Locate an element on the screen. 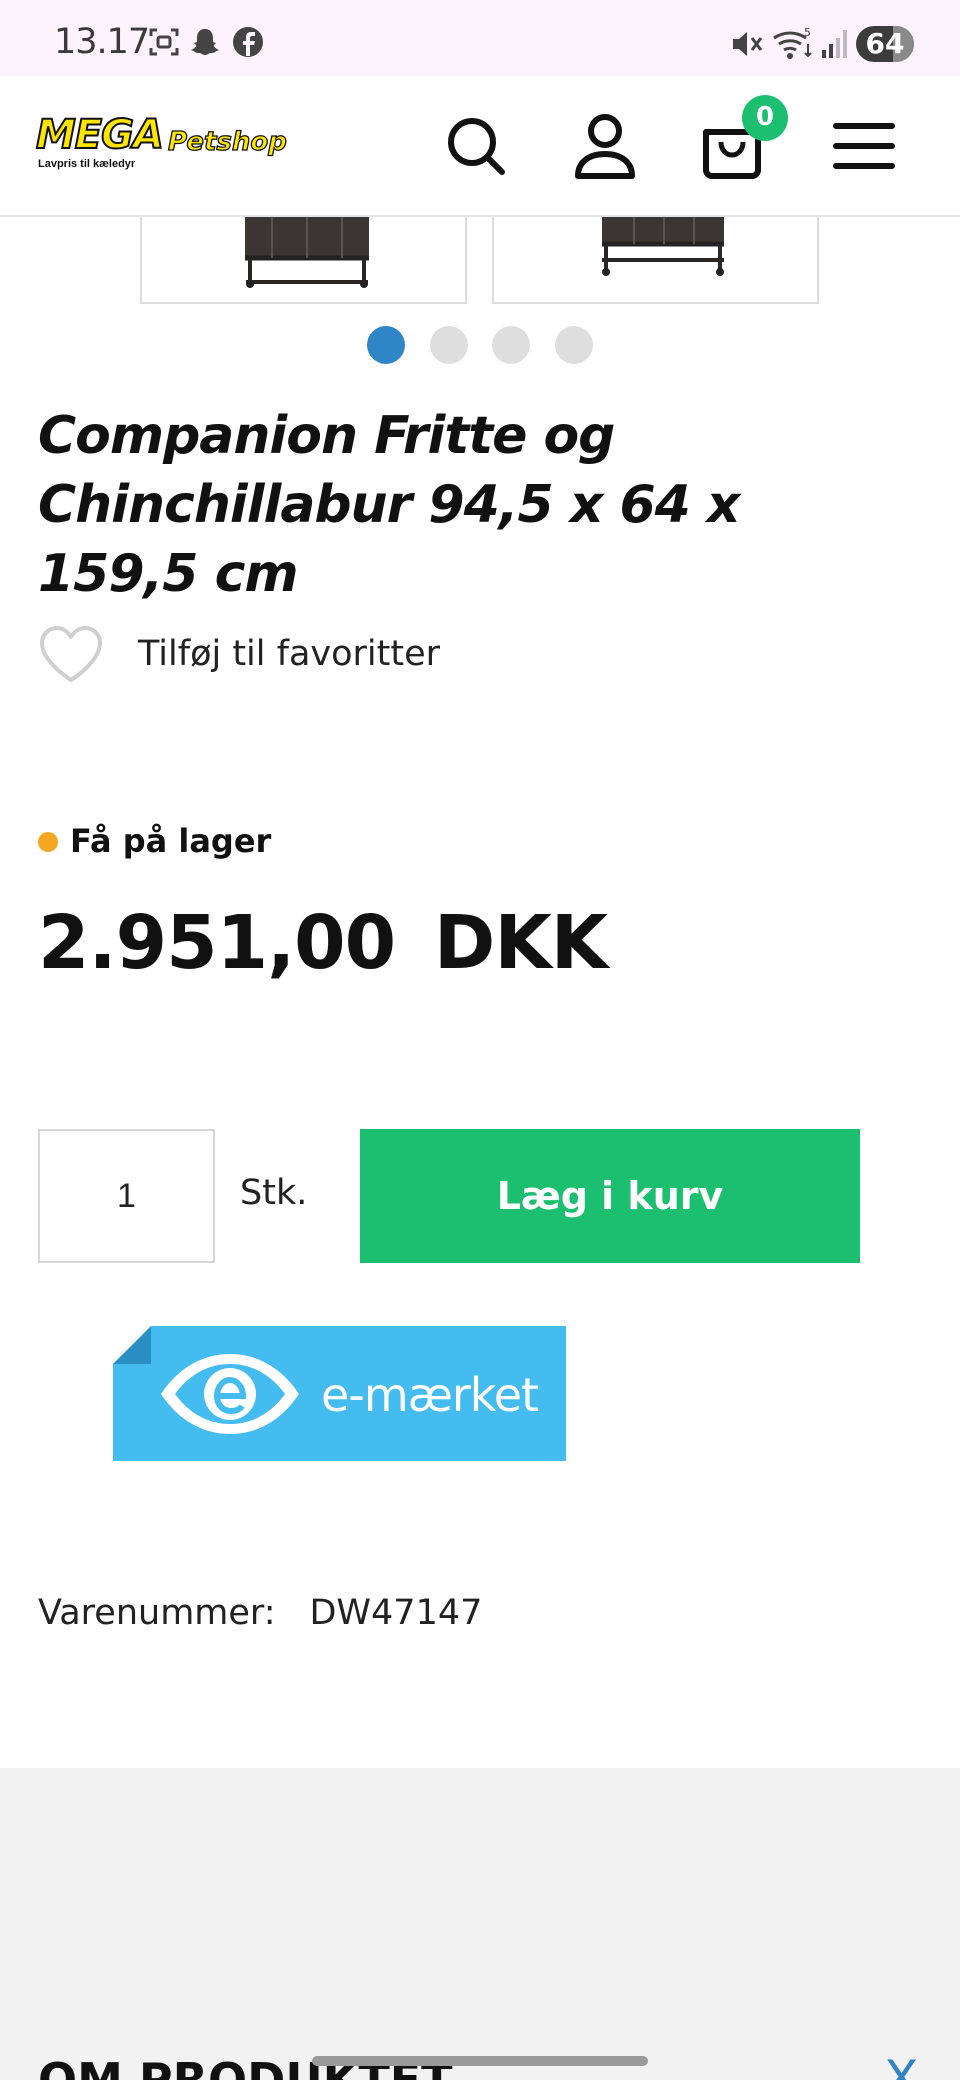 This screenshot has width=960, height=2080. stock-status: Få på lager is located at coordinates (238, 842).